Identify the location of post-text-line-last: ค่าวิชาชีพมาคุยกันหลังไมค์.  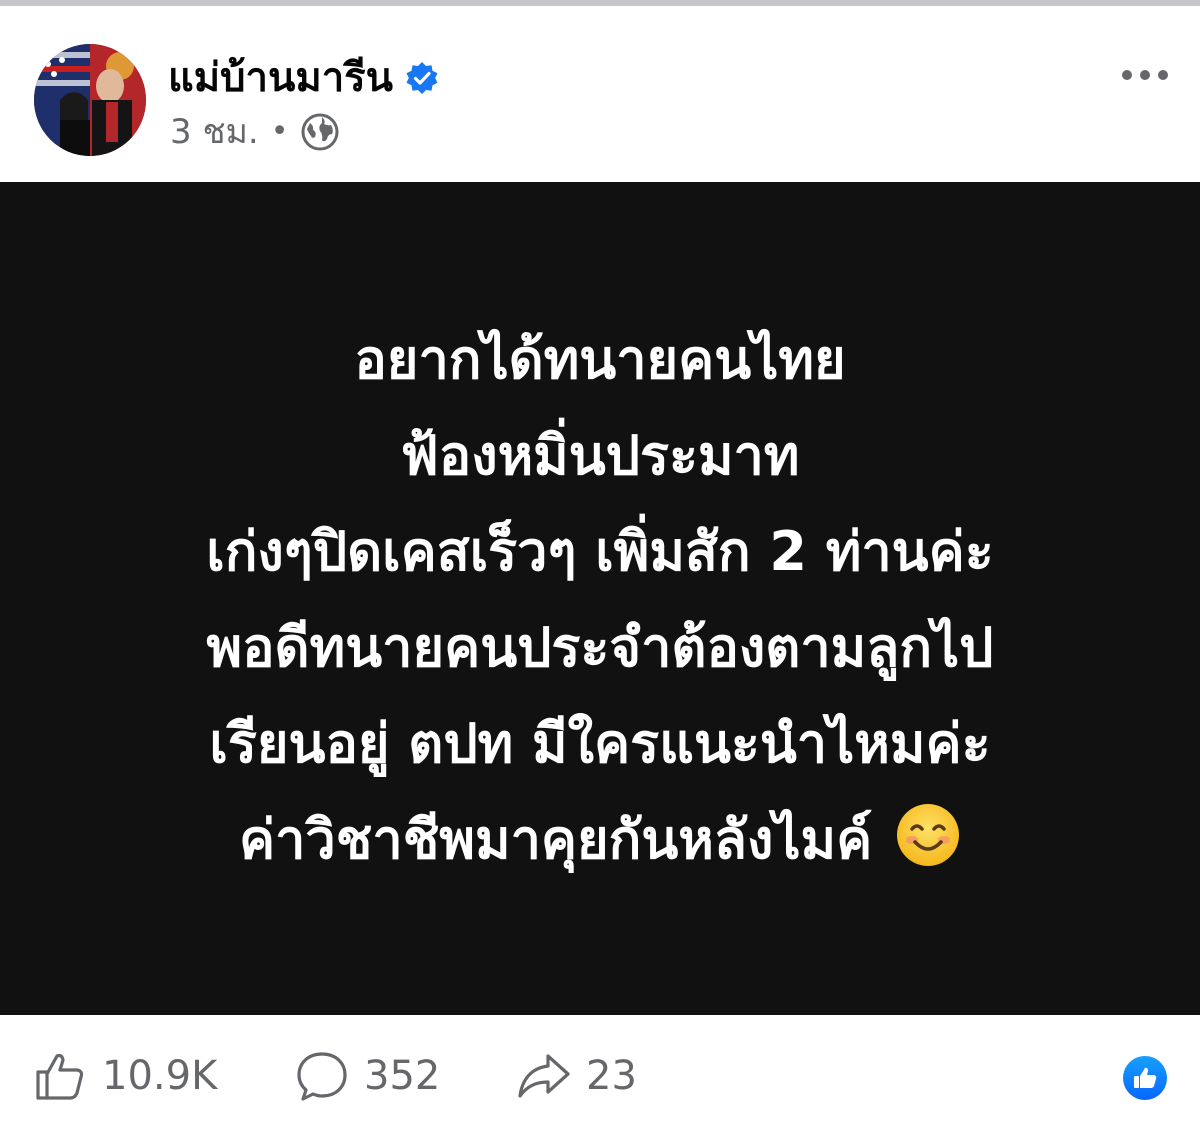
(600, 840).